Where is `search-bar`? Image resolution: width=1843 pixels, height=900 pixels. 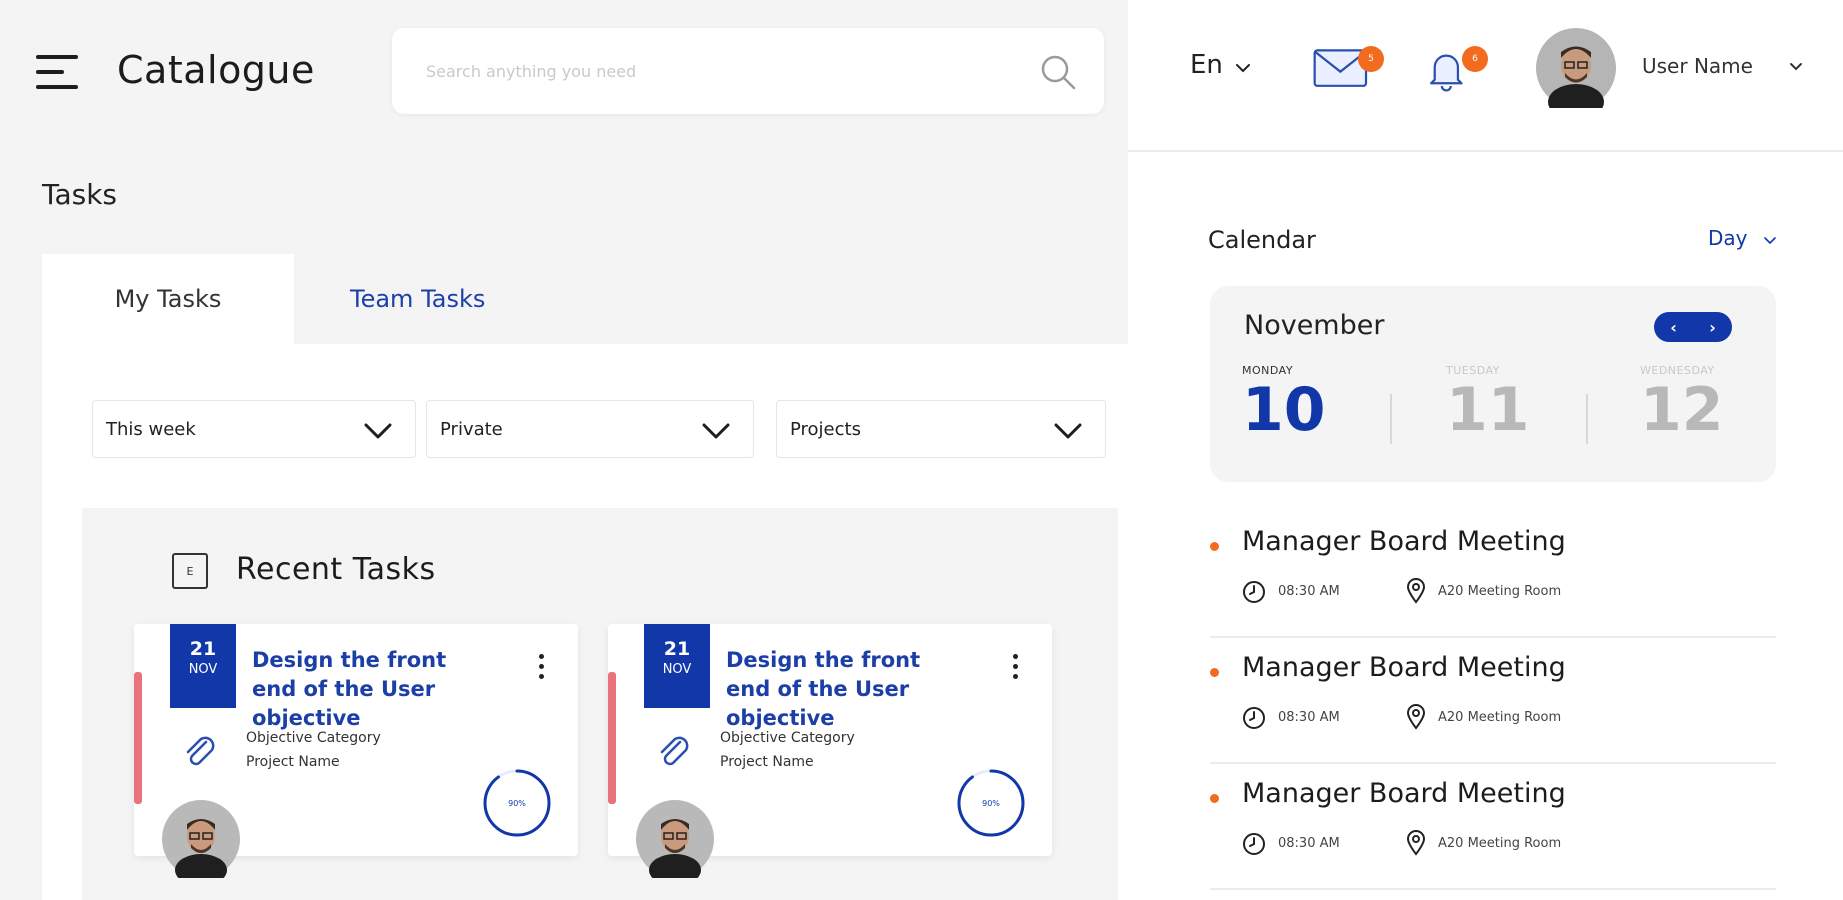
search-bar is located at coordinates (748, 71).